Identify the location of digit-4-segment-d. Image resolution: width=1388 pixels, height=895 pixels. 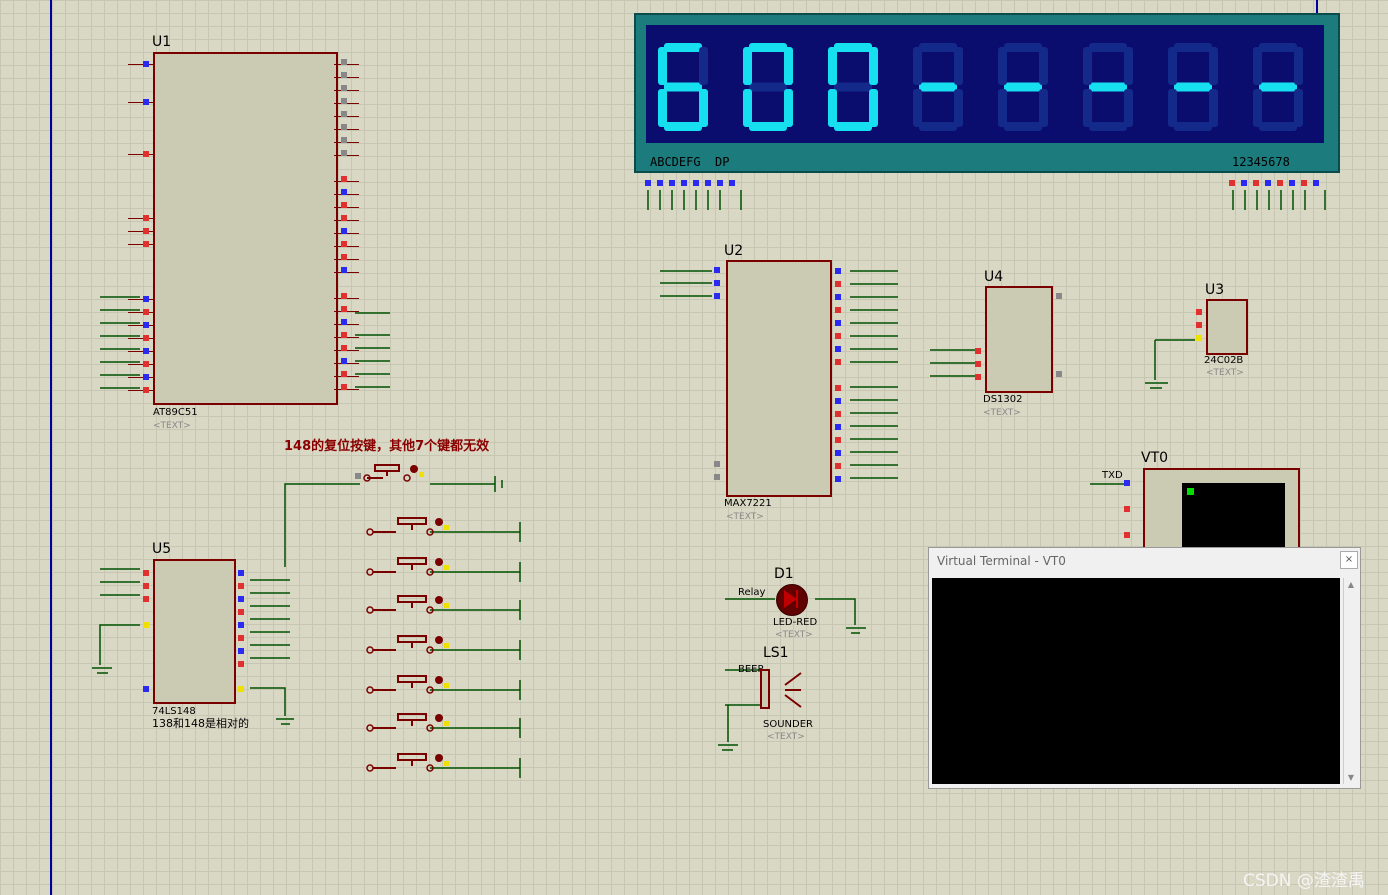
(938, 126).